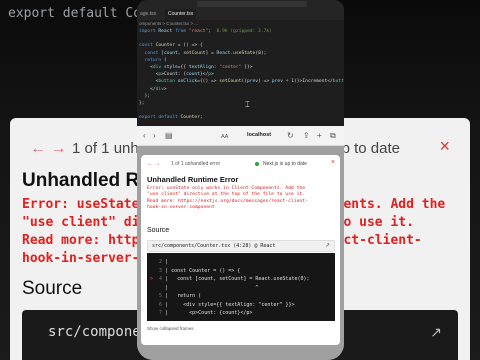 Image resolution: width=480 pixels, height=360 pixels. I want to click on background-code-file: src/componen, so click(99, 332).